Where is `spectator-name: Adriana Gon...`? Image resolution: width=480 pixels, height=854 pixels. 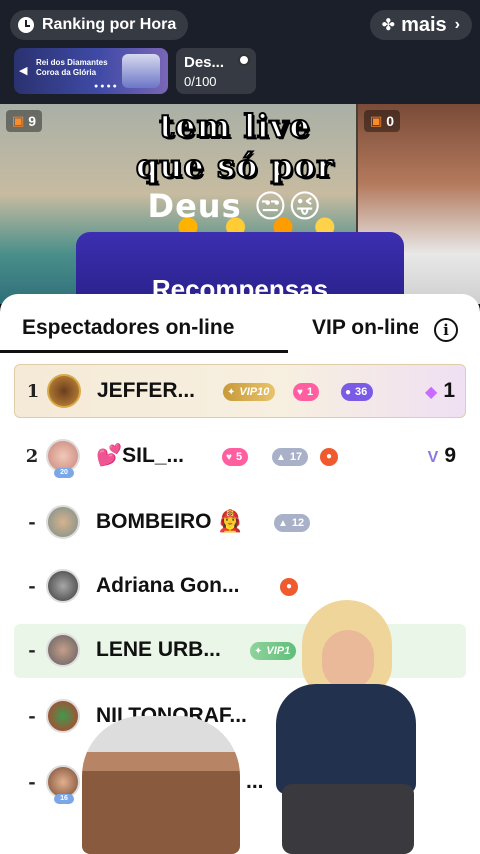
spectator-name: Adriana Gon... is located at coordinates (168, 585).